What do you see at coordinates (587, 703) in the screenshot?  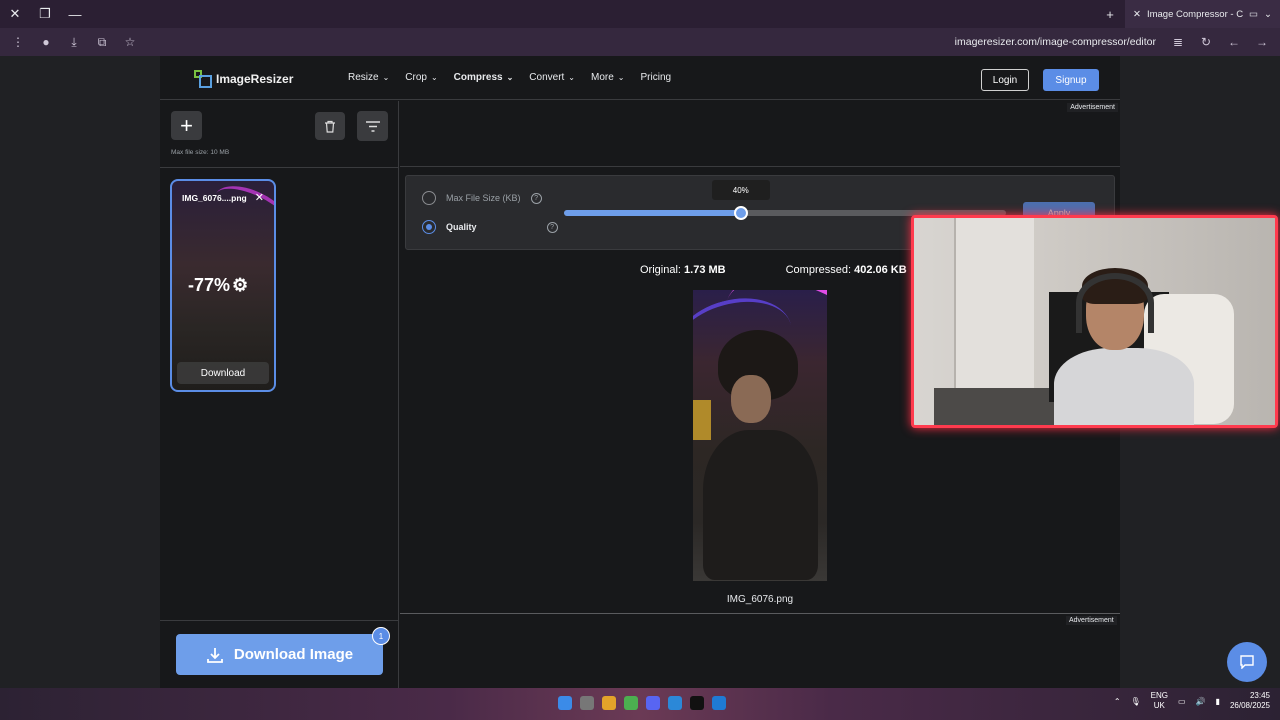 I see `search-icon` at bounding box center [587, 703].